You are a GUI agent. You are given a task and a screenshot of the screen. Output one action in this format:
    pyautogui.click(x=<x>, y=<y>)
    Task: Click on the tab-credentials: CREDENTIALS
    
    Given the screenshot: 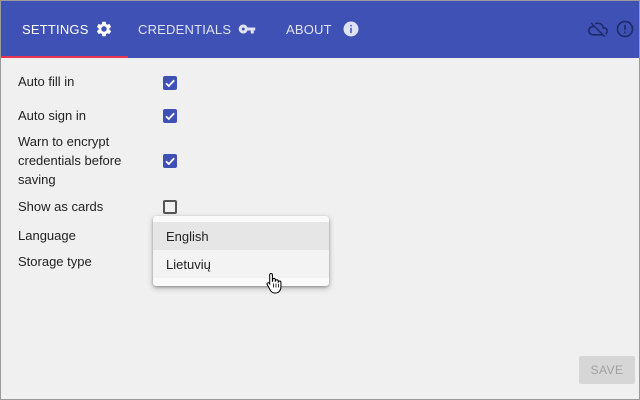 What is the action you would take?
    pyautogui.click(x=197, y=29)
    